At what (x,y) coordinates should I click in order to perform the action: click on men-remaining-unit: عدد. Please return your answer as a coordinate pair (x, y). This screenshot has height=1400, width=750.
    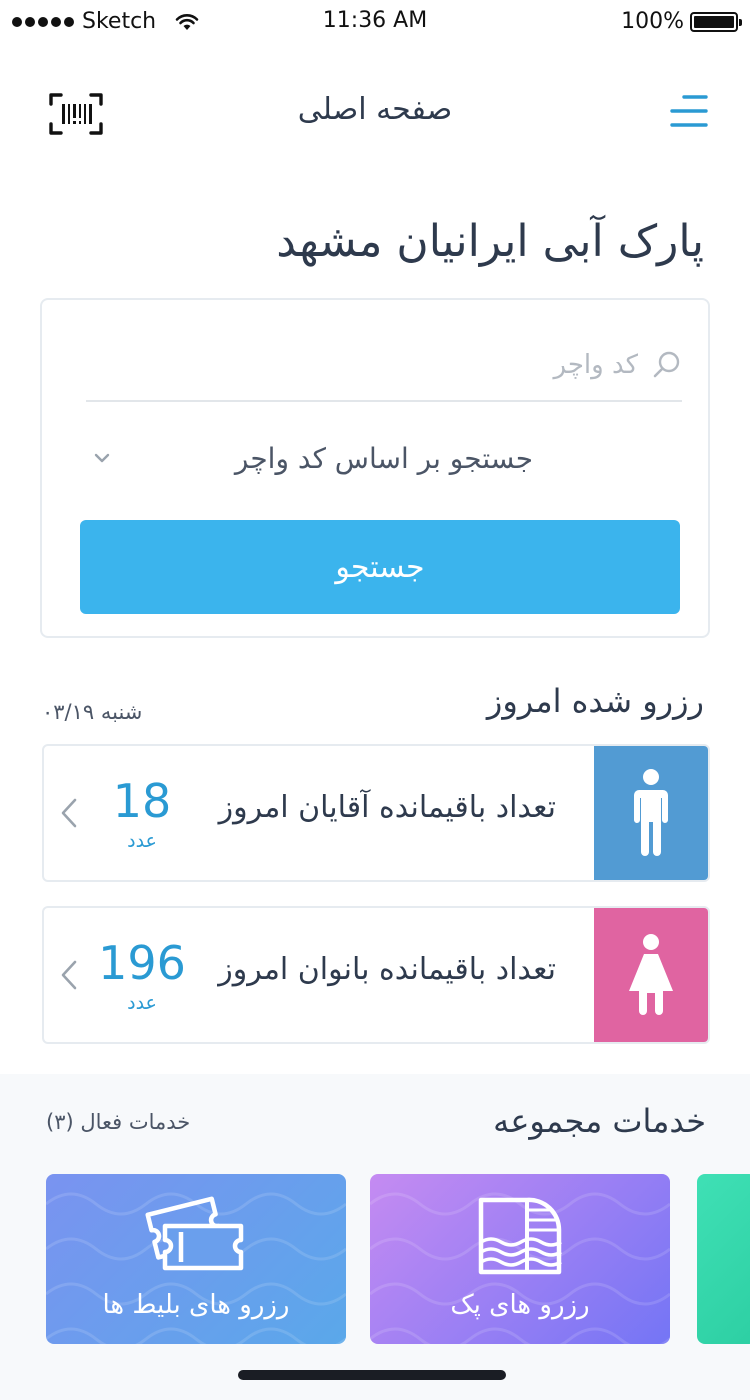
    Looking at the image, I should click on (142, 841).